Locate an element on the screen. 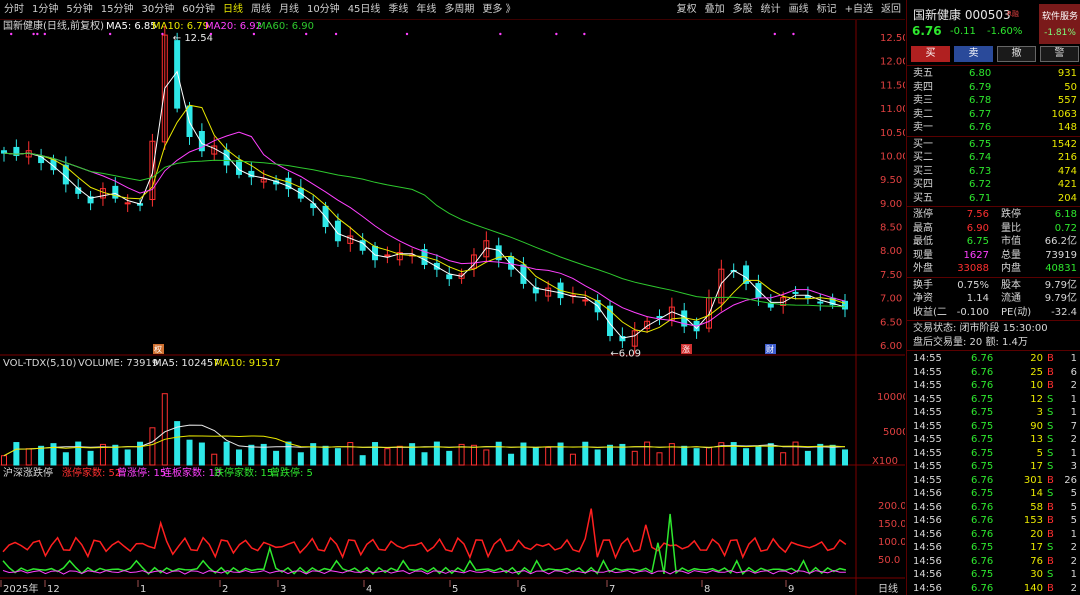  toolbar-action-7: 返回 is located at coordinates (891, 10).